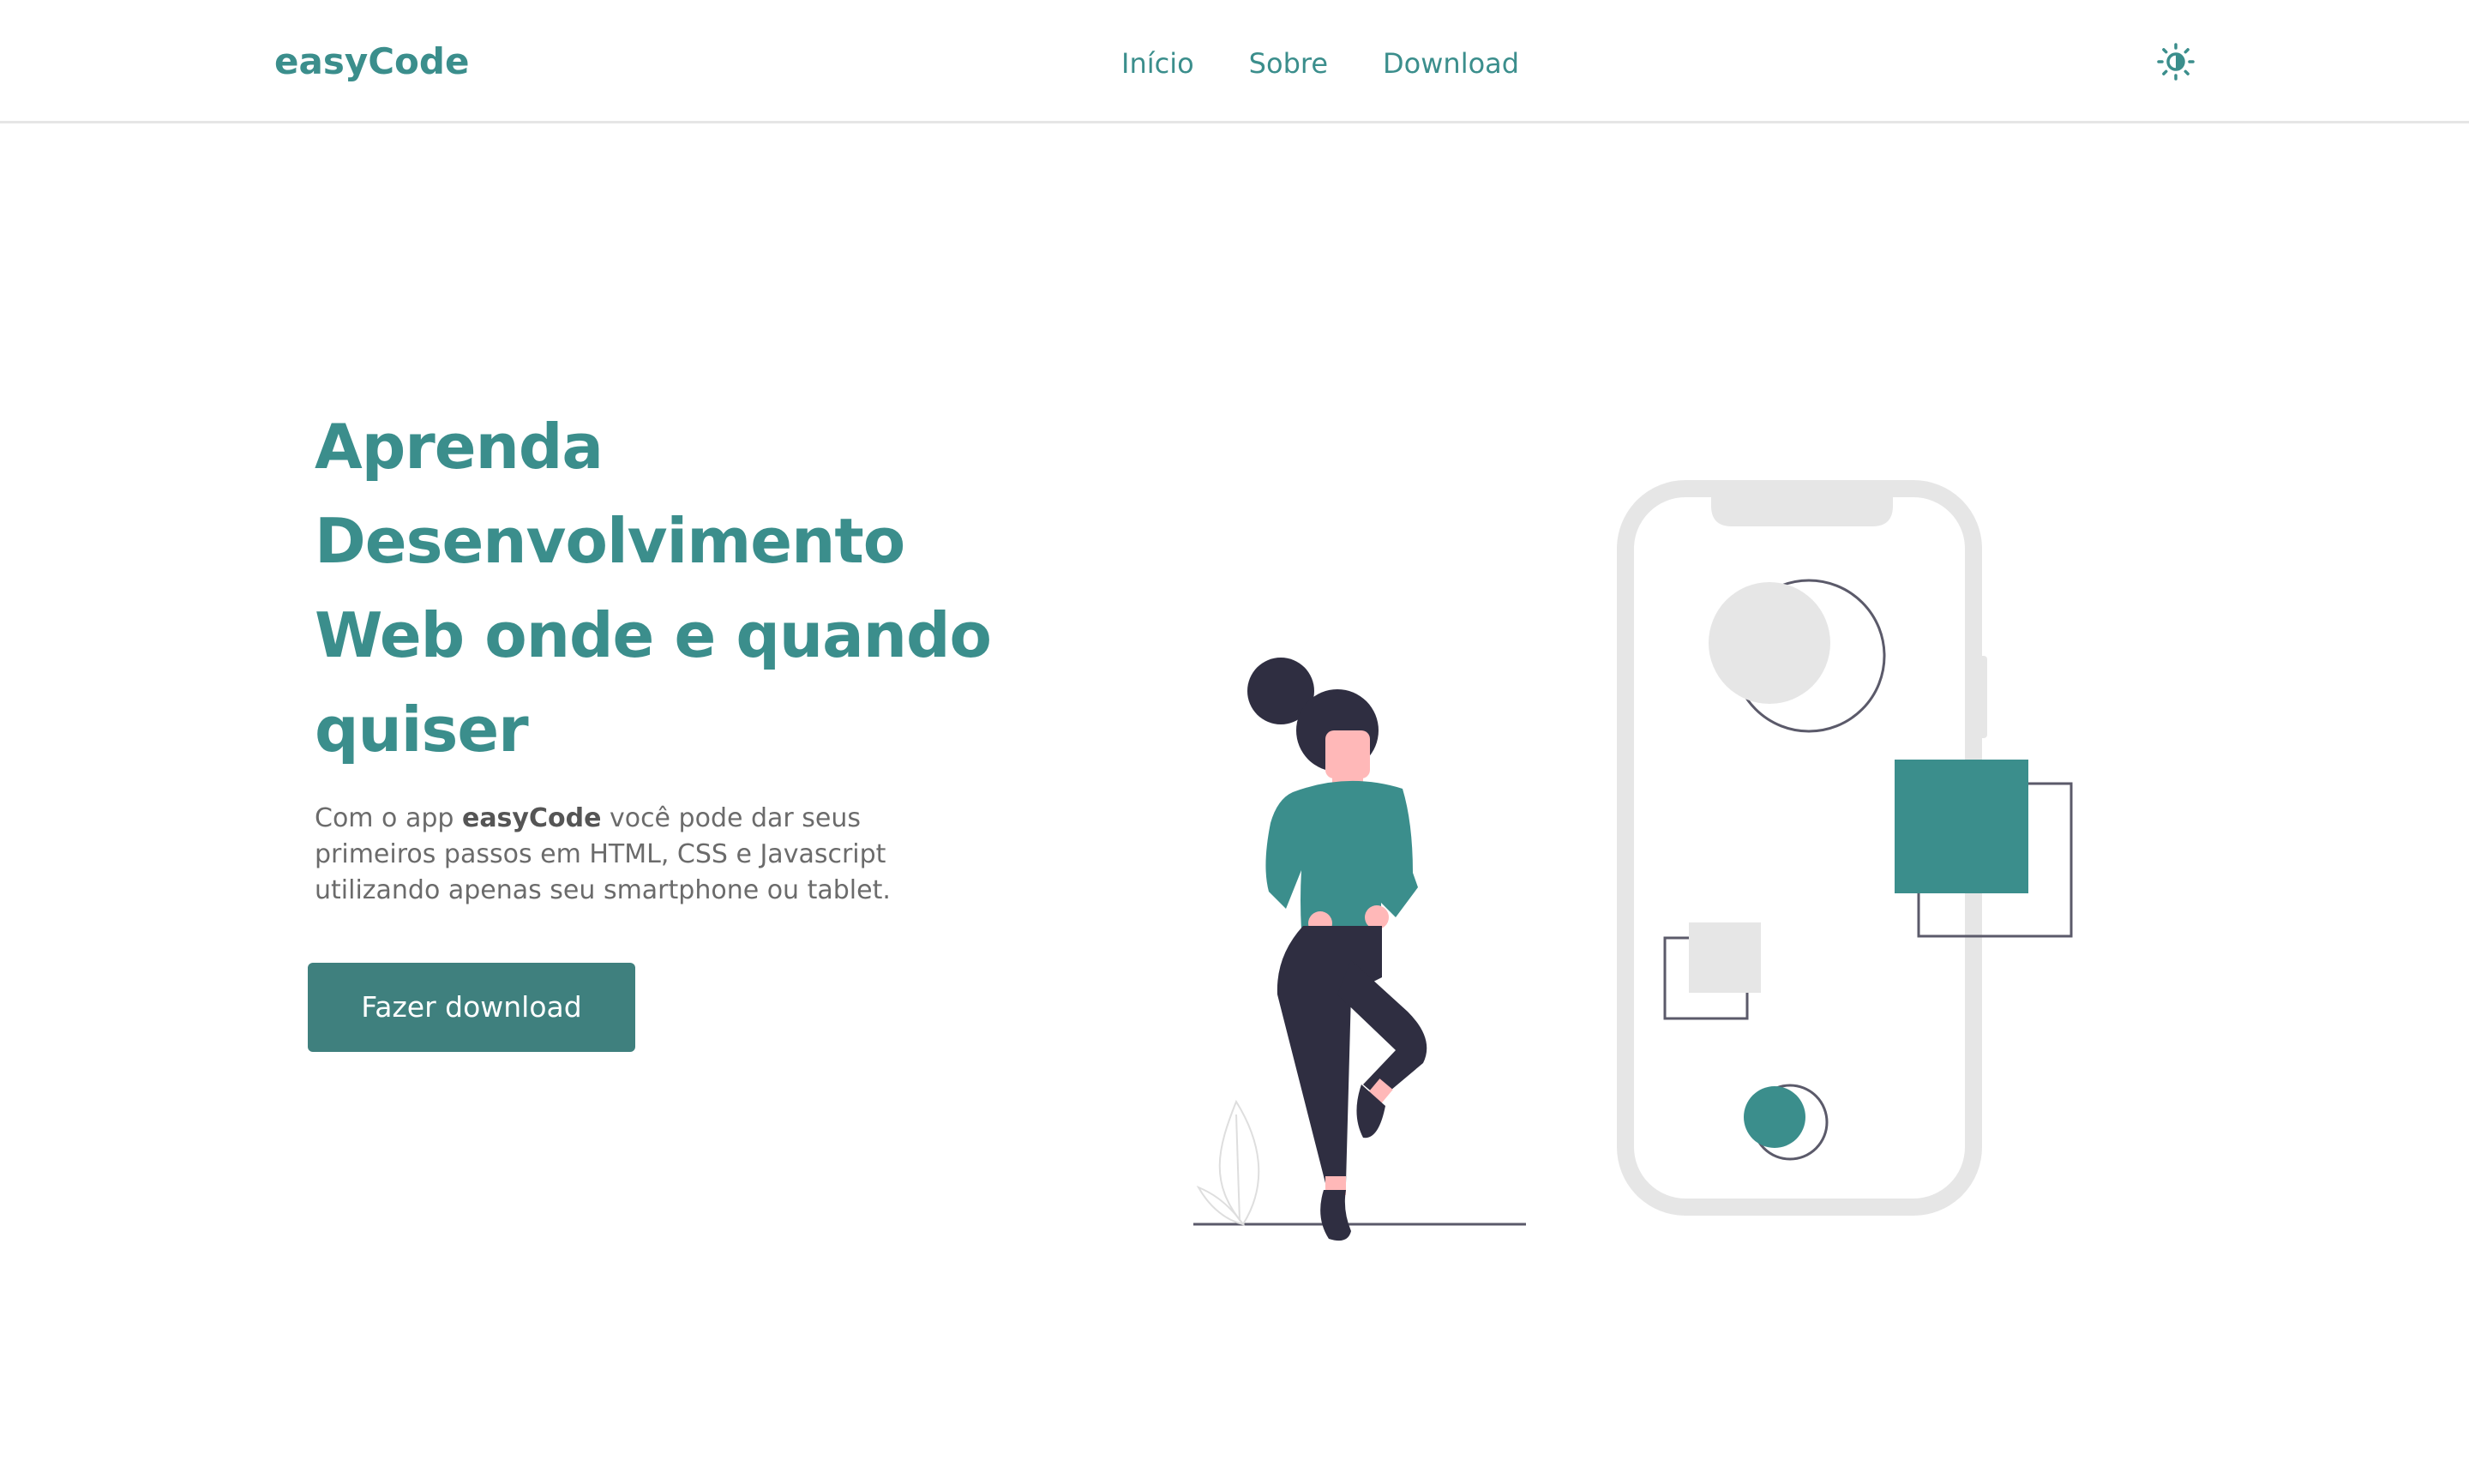 This screenshot has height=1484, width=2469. I want to click on hero-description-before: Com o app, so click(388, 818).